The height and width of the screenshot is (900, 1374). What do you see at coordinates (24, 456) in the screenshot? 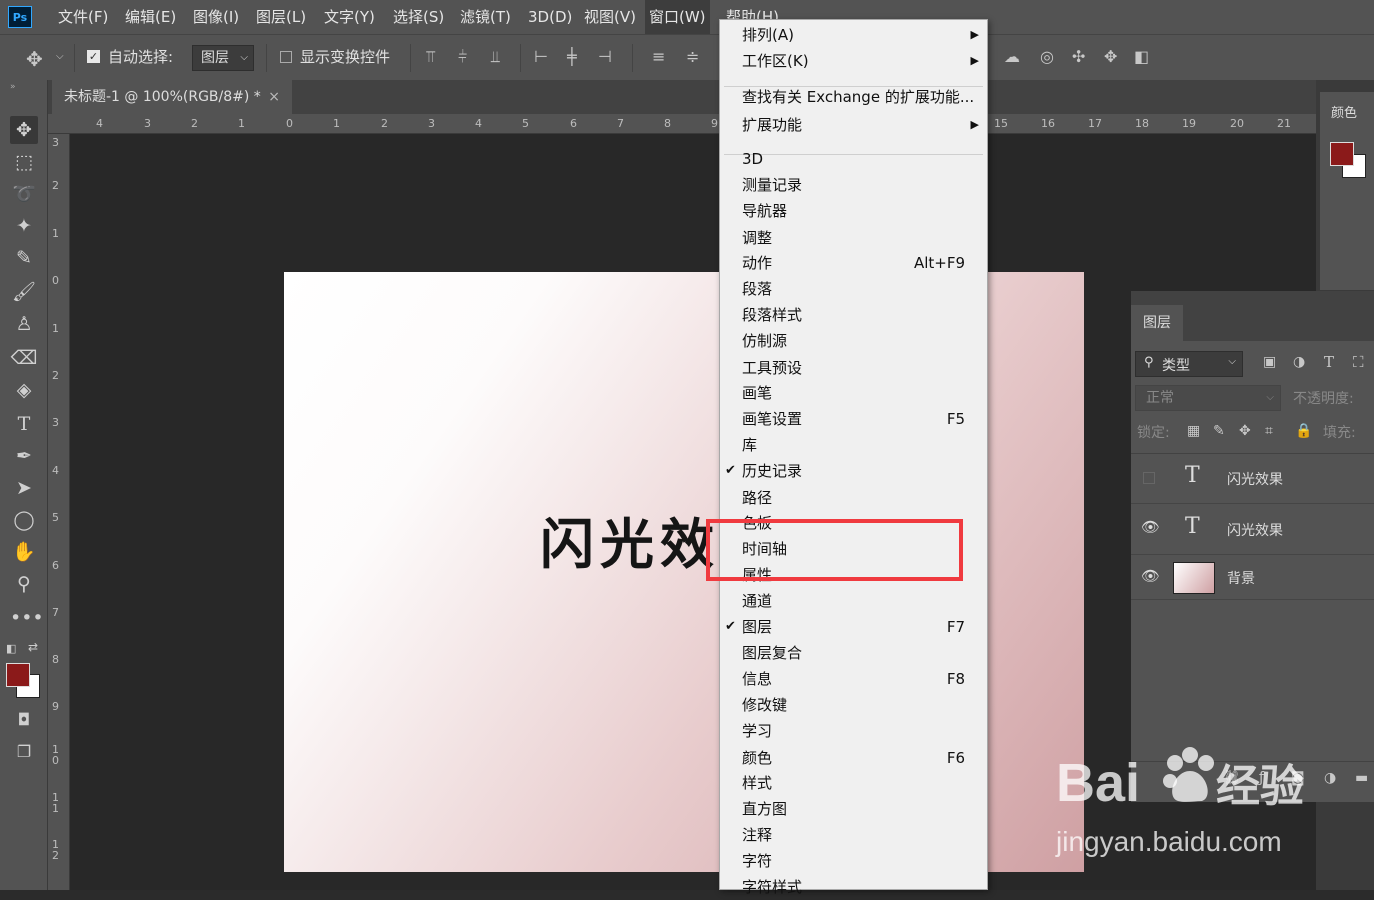
I see `pen-tool-icon: ✒` at bounding box center [24, 456].